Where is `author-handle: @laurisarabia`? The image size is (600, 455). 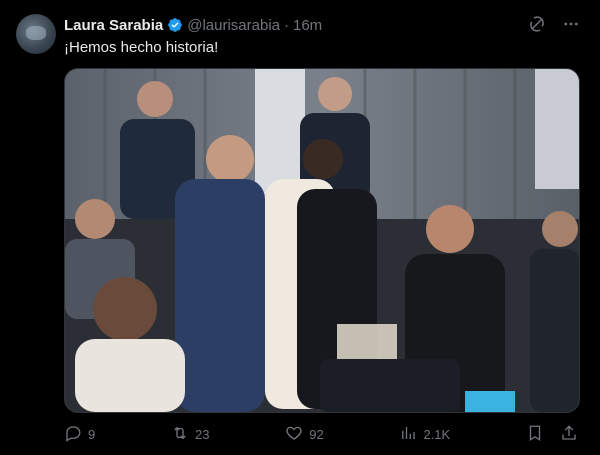 author-handle: @laurisarabia is located at coordinates (233, 25).